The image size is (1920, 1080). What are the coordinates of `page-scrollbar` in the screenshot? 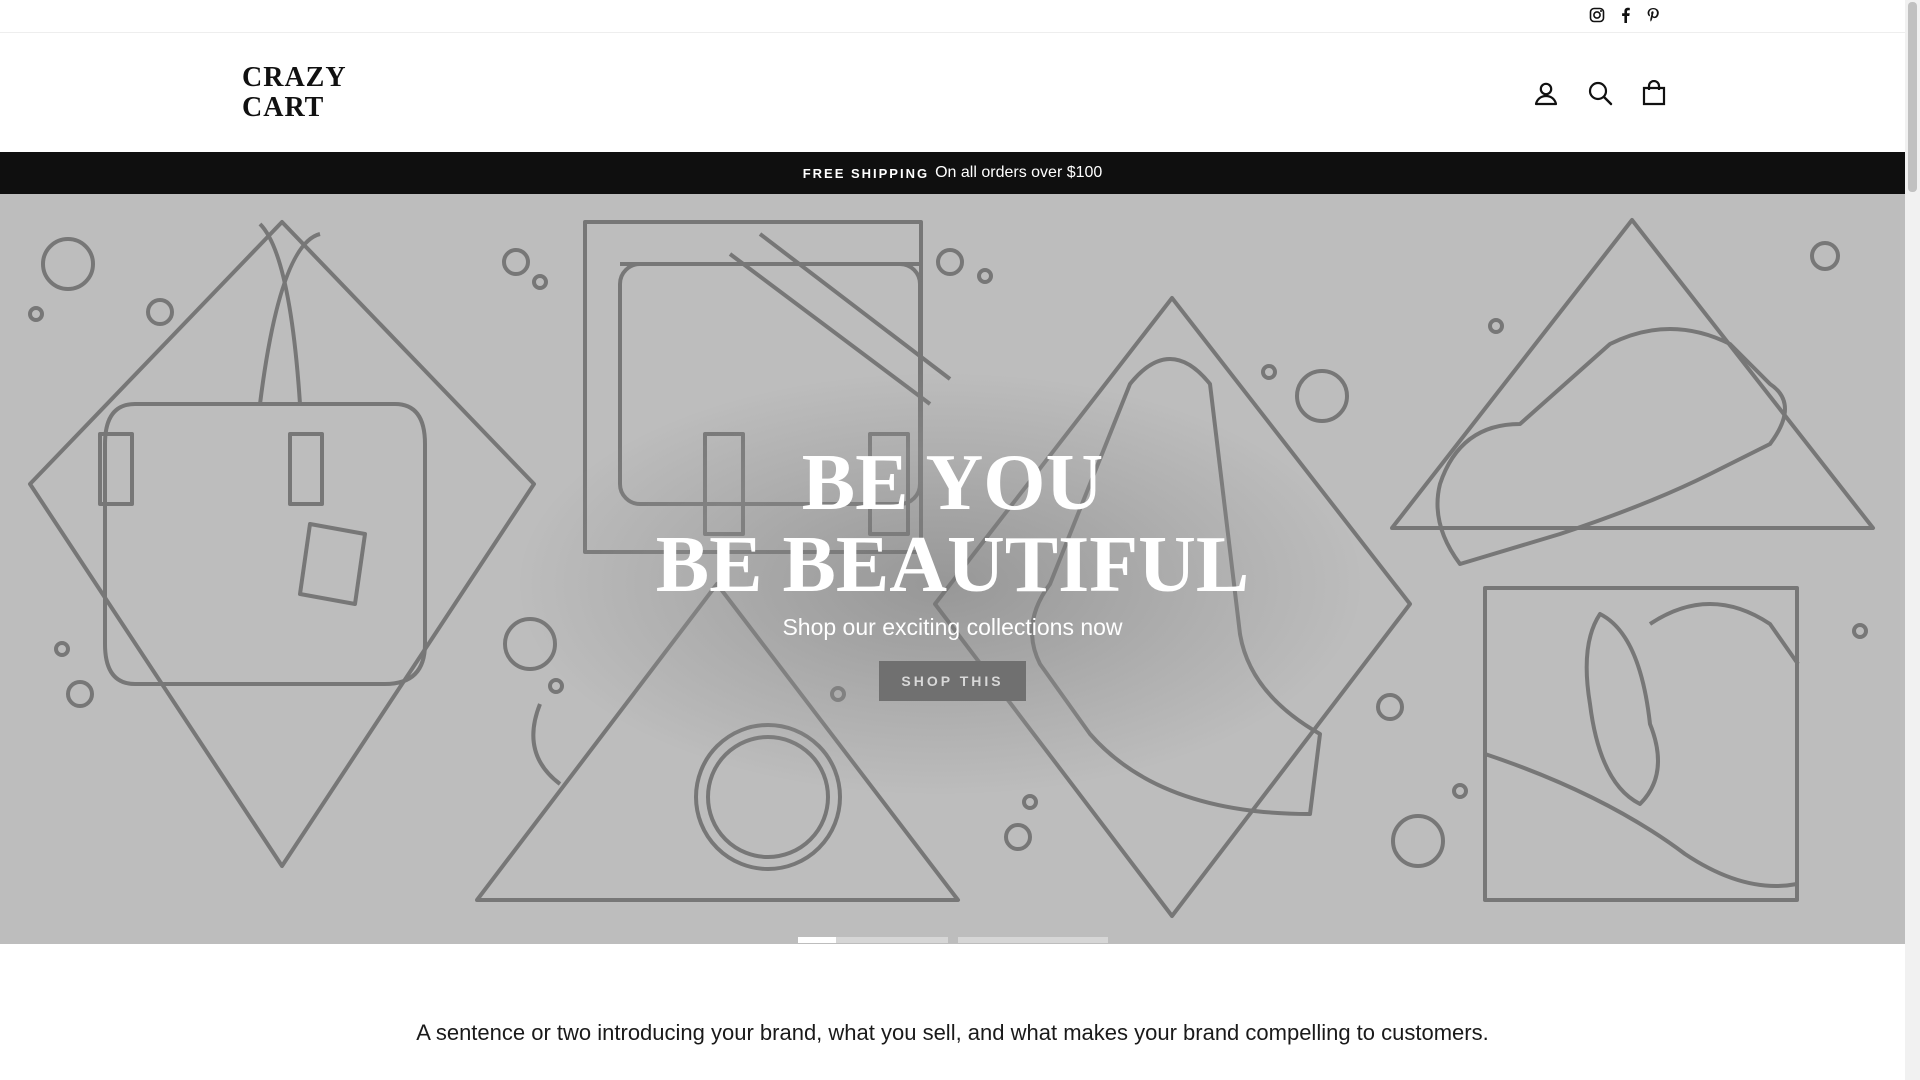 It's located at (1912, 540).